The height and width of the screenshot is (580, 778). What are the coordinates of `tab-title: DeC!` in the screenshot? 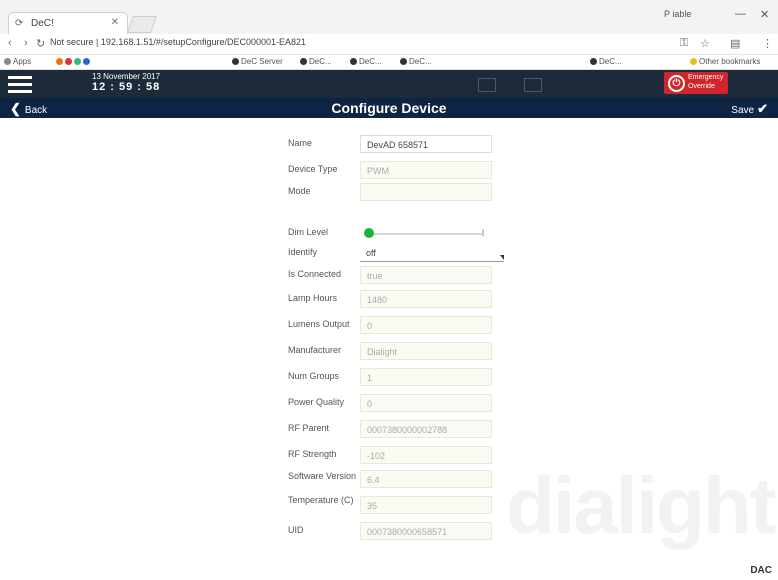 It's located at (42, 23).